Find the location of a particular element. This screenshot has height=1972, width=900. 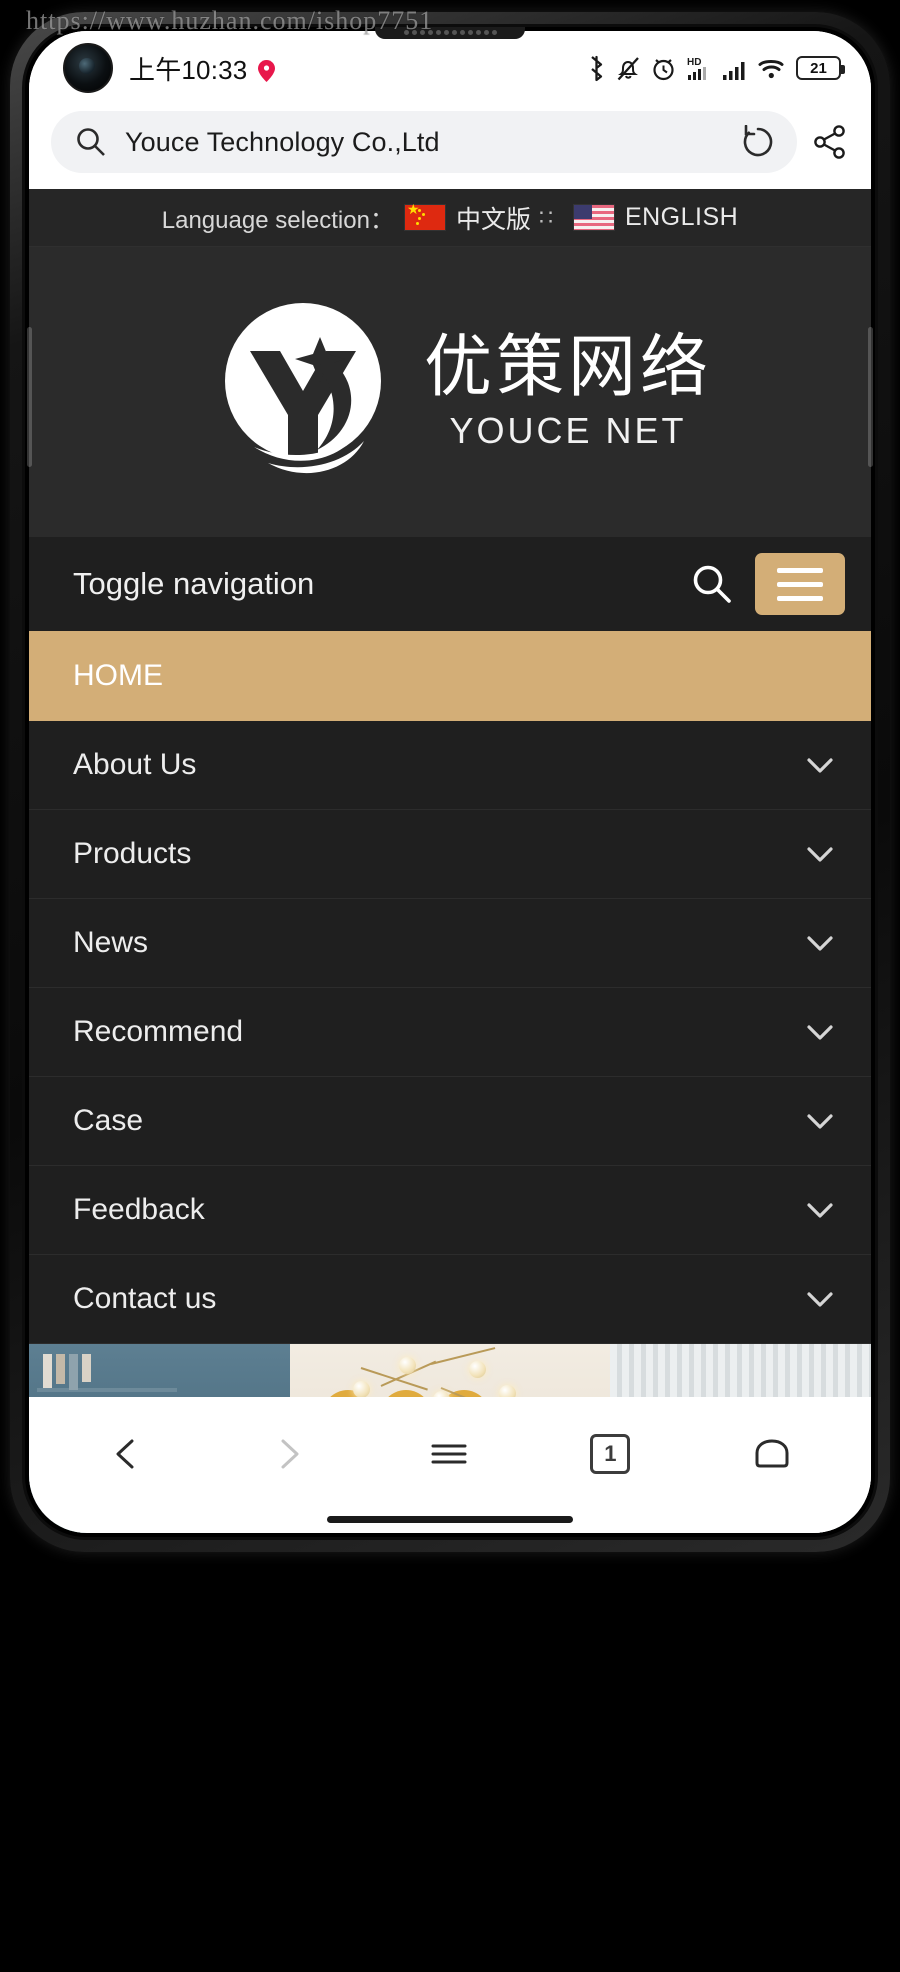

nav-item-label: HOME is located at coordinates (118, 675).